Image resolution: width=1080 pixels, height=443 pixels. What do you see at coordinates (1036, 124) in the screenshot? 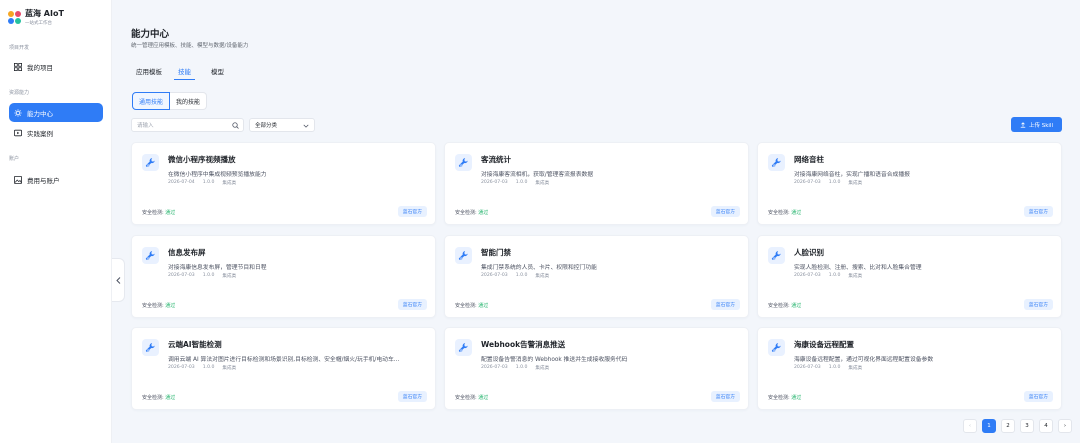
I see `upload-skill-button: 上传 Skill` at bounding box center [1036, 124].